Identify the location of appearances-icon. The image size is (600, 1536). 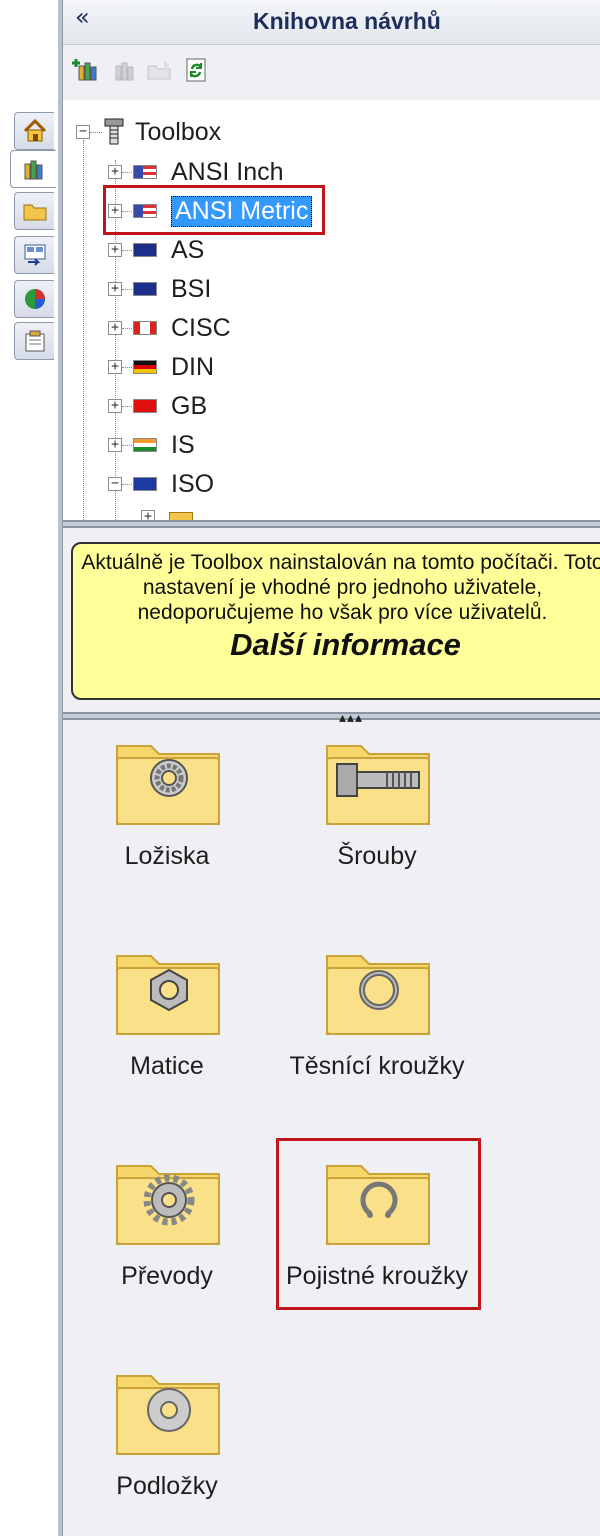
(34, 299).